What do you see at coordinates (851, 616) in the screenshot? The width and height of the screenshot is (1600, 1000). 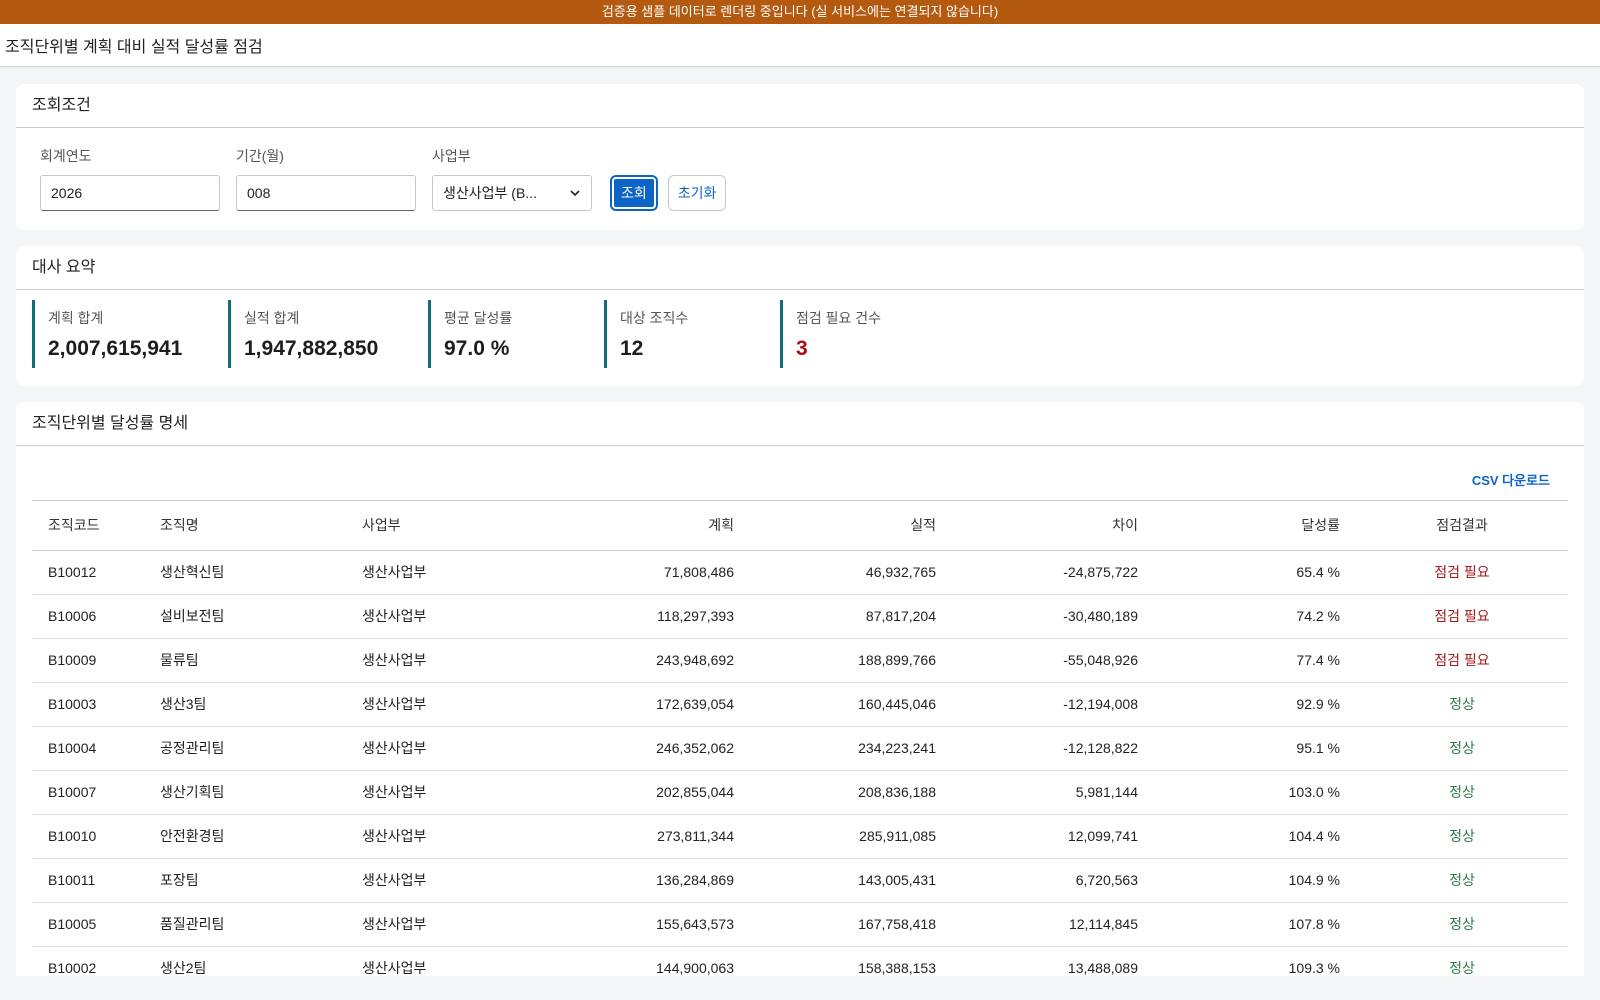 I see `cell-actual: 87,817,204` at bounding box center [851, 616].